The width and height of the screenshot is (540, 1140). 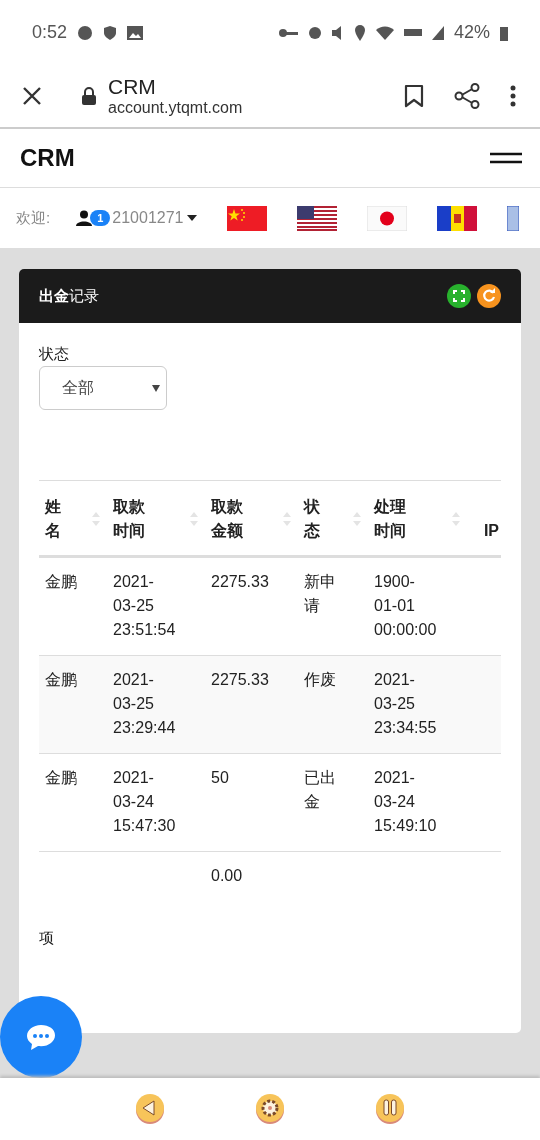 What do you see at coordinates (506, 158) in the screenshot?
I see `menu-icon` at bounding box center [506, 158].